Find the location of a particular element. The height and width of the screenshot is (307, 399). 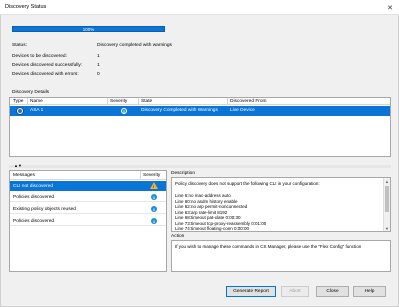

devices-to-discover-label: Devices to be discovered: is located at coordinates (39, 56).